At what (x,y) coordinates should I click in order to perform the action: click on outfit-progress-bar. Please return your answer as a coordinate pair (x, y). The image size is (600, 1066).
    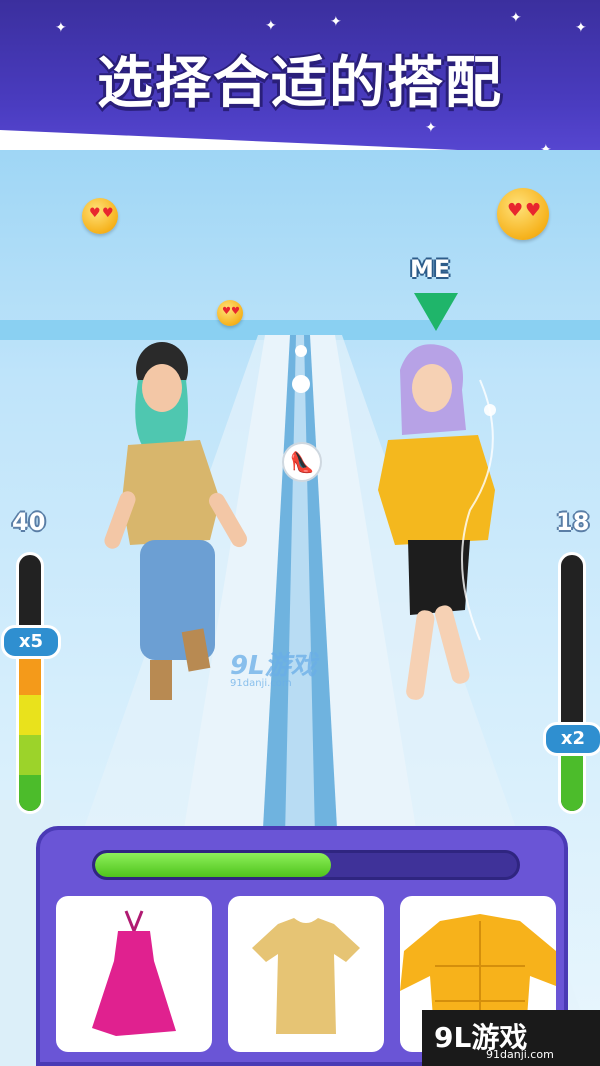
    Looking at the image, I should click on (306, 865).